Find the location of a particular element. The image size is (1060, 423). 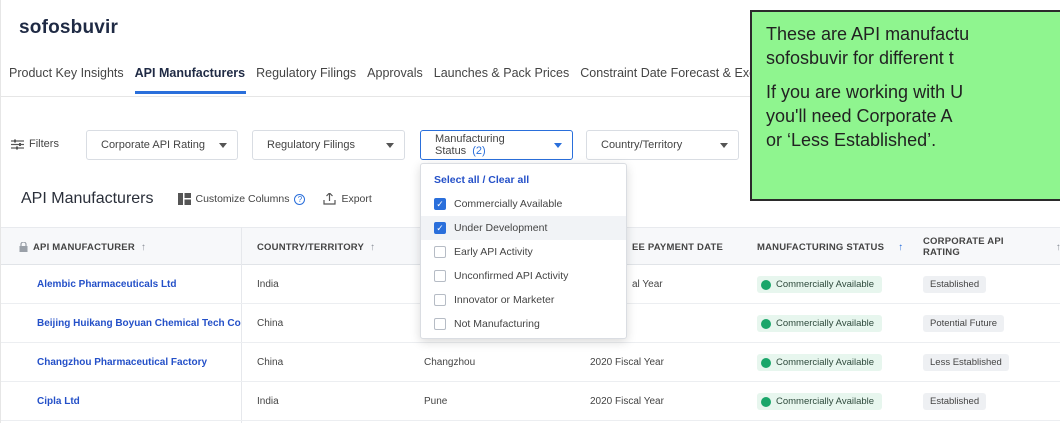

regulatory-filings-select: Regulatory Filings is located at coordinates (328, 145).